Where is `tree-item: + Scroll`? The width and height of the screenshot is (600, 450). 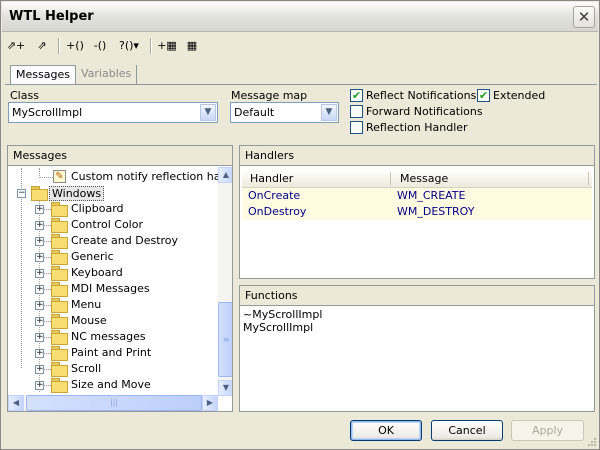 tree-item: + Scroll is located at coordinates (109, 369).